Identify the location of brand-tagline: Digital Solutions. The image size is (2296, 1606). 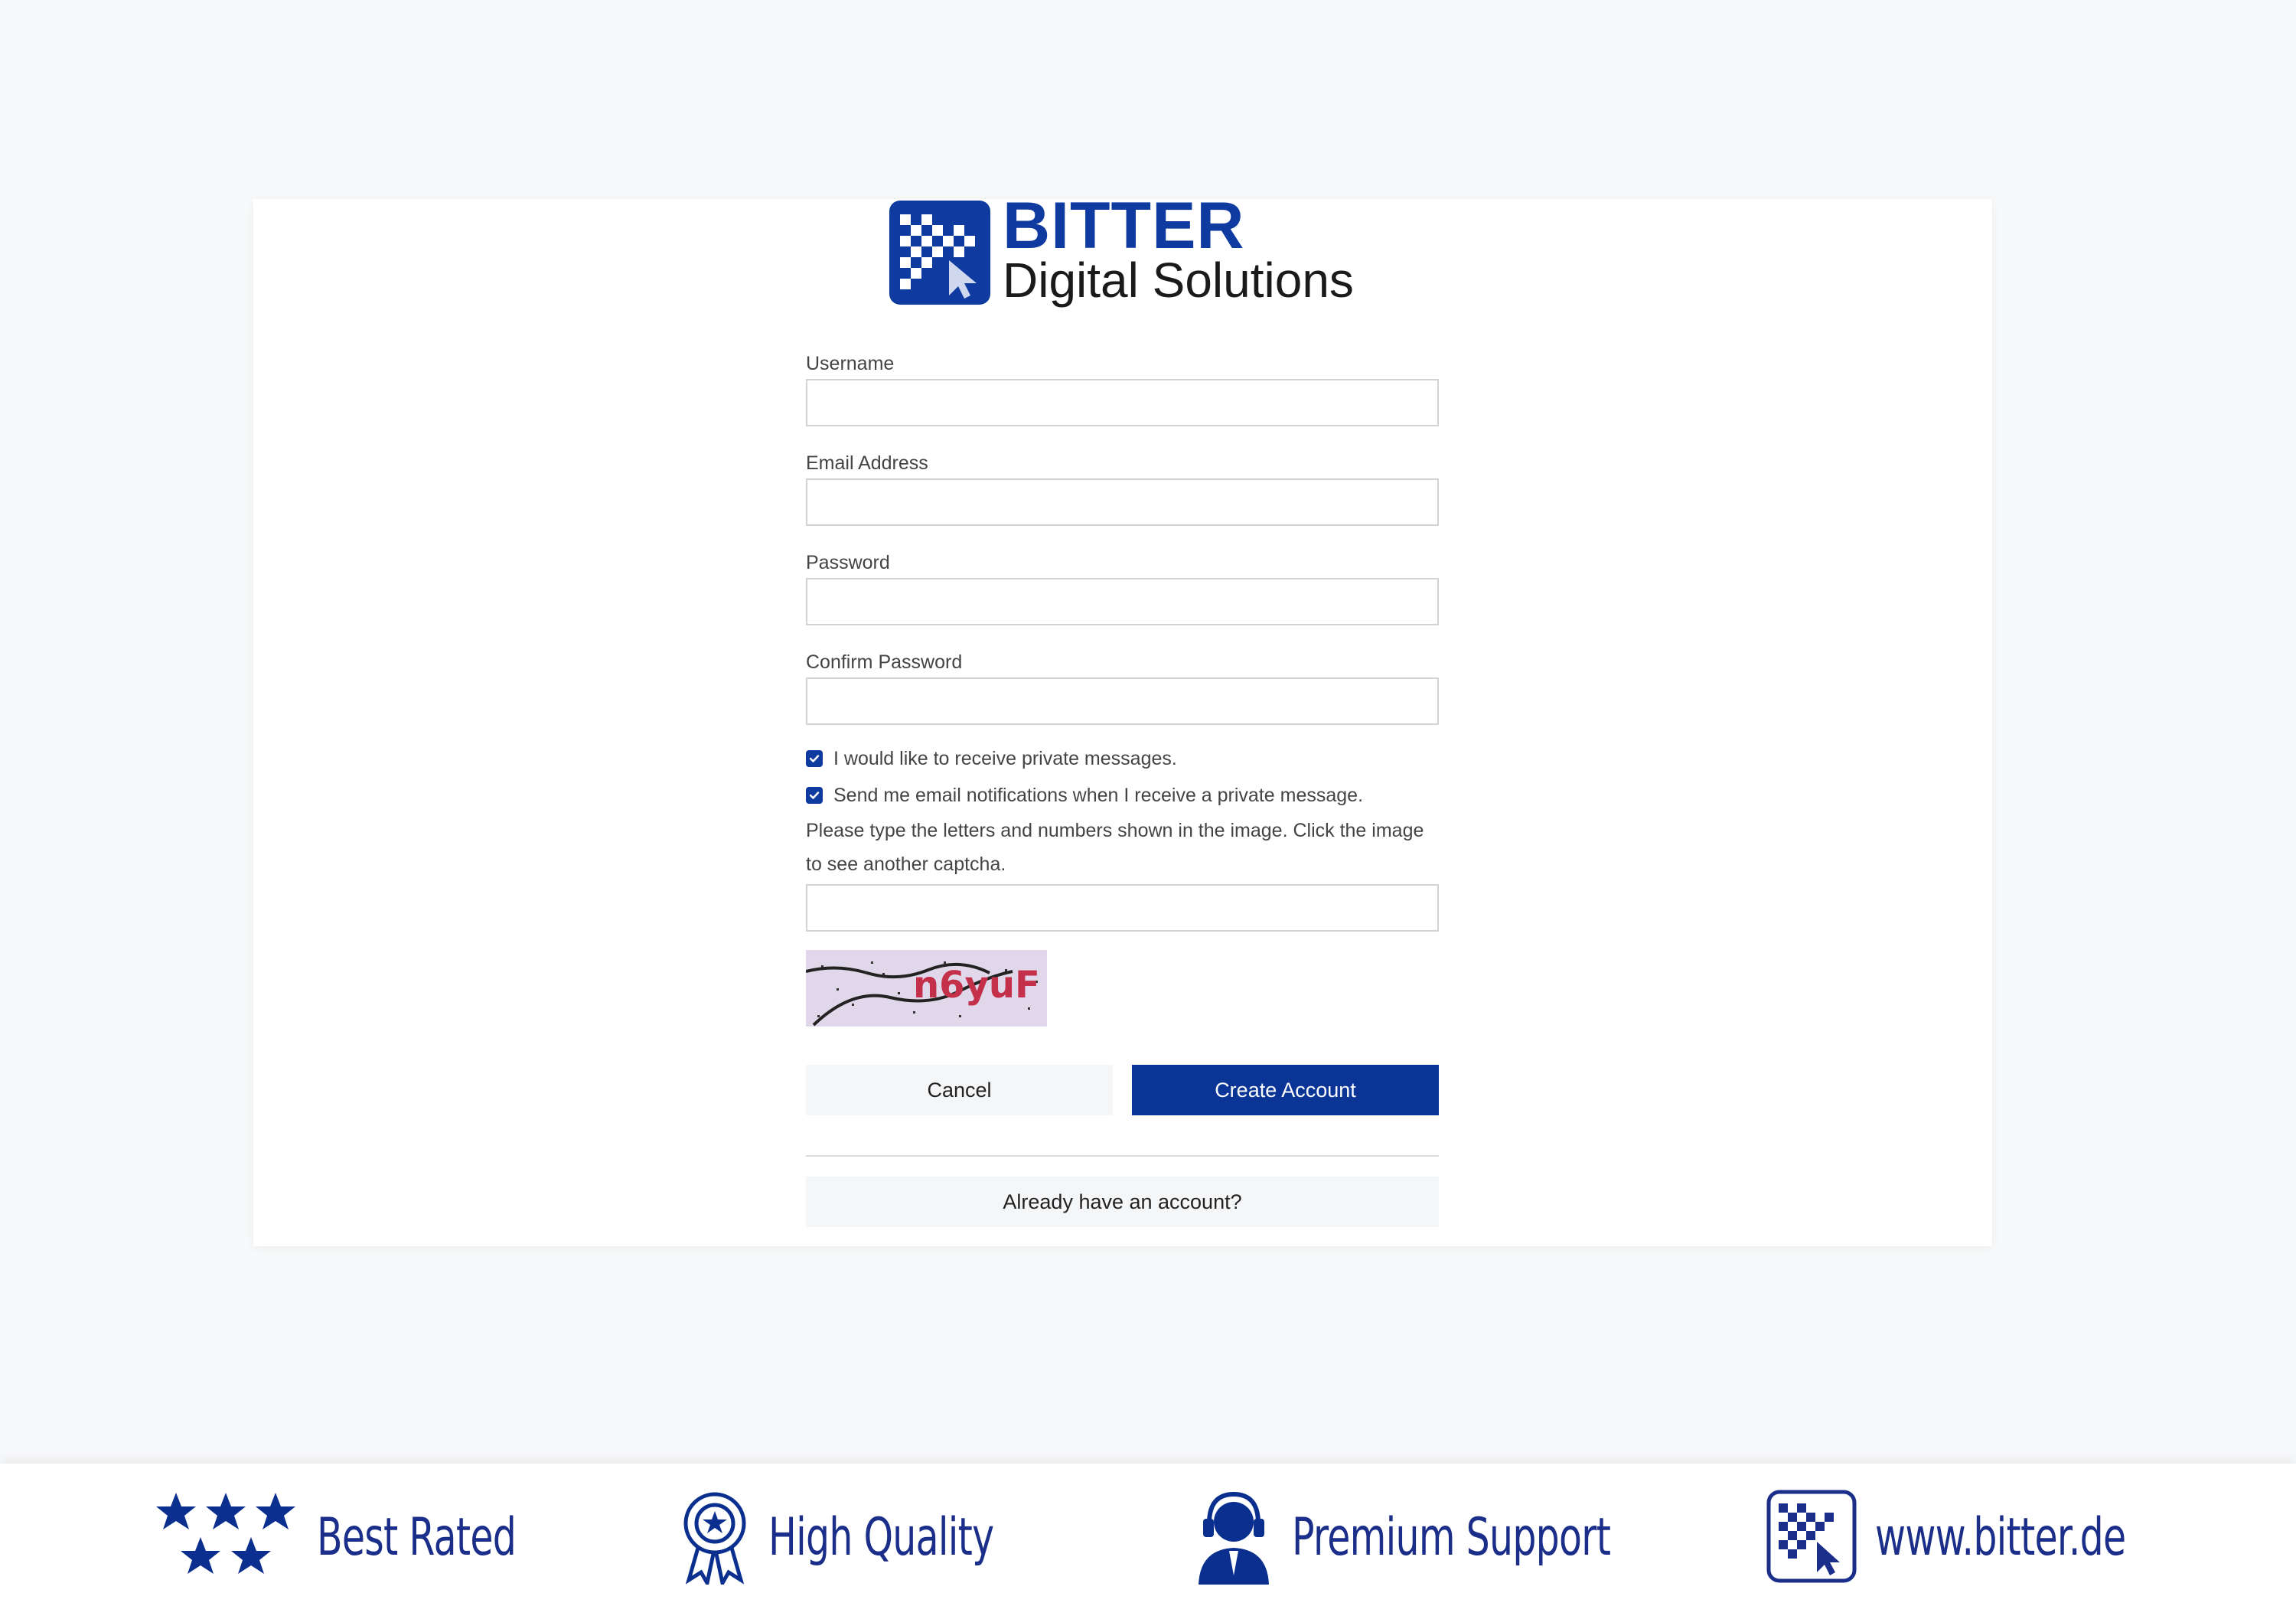
(1178, 280).